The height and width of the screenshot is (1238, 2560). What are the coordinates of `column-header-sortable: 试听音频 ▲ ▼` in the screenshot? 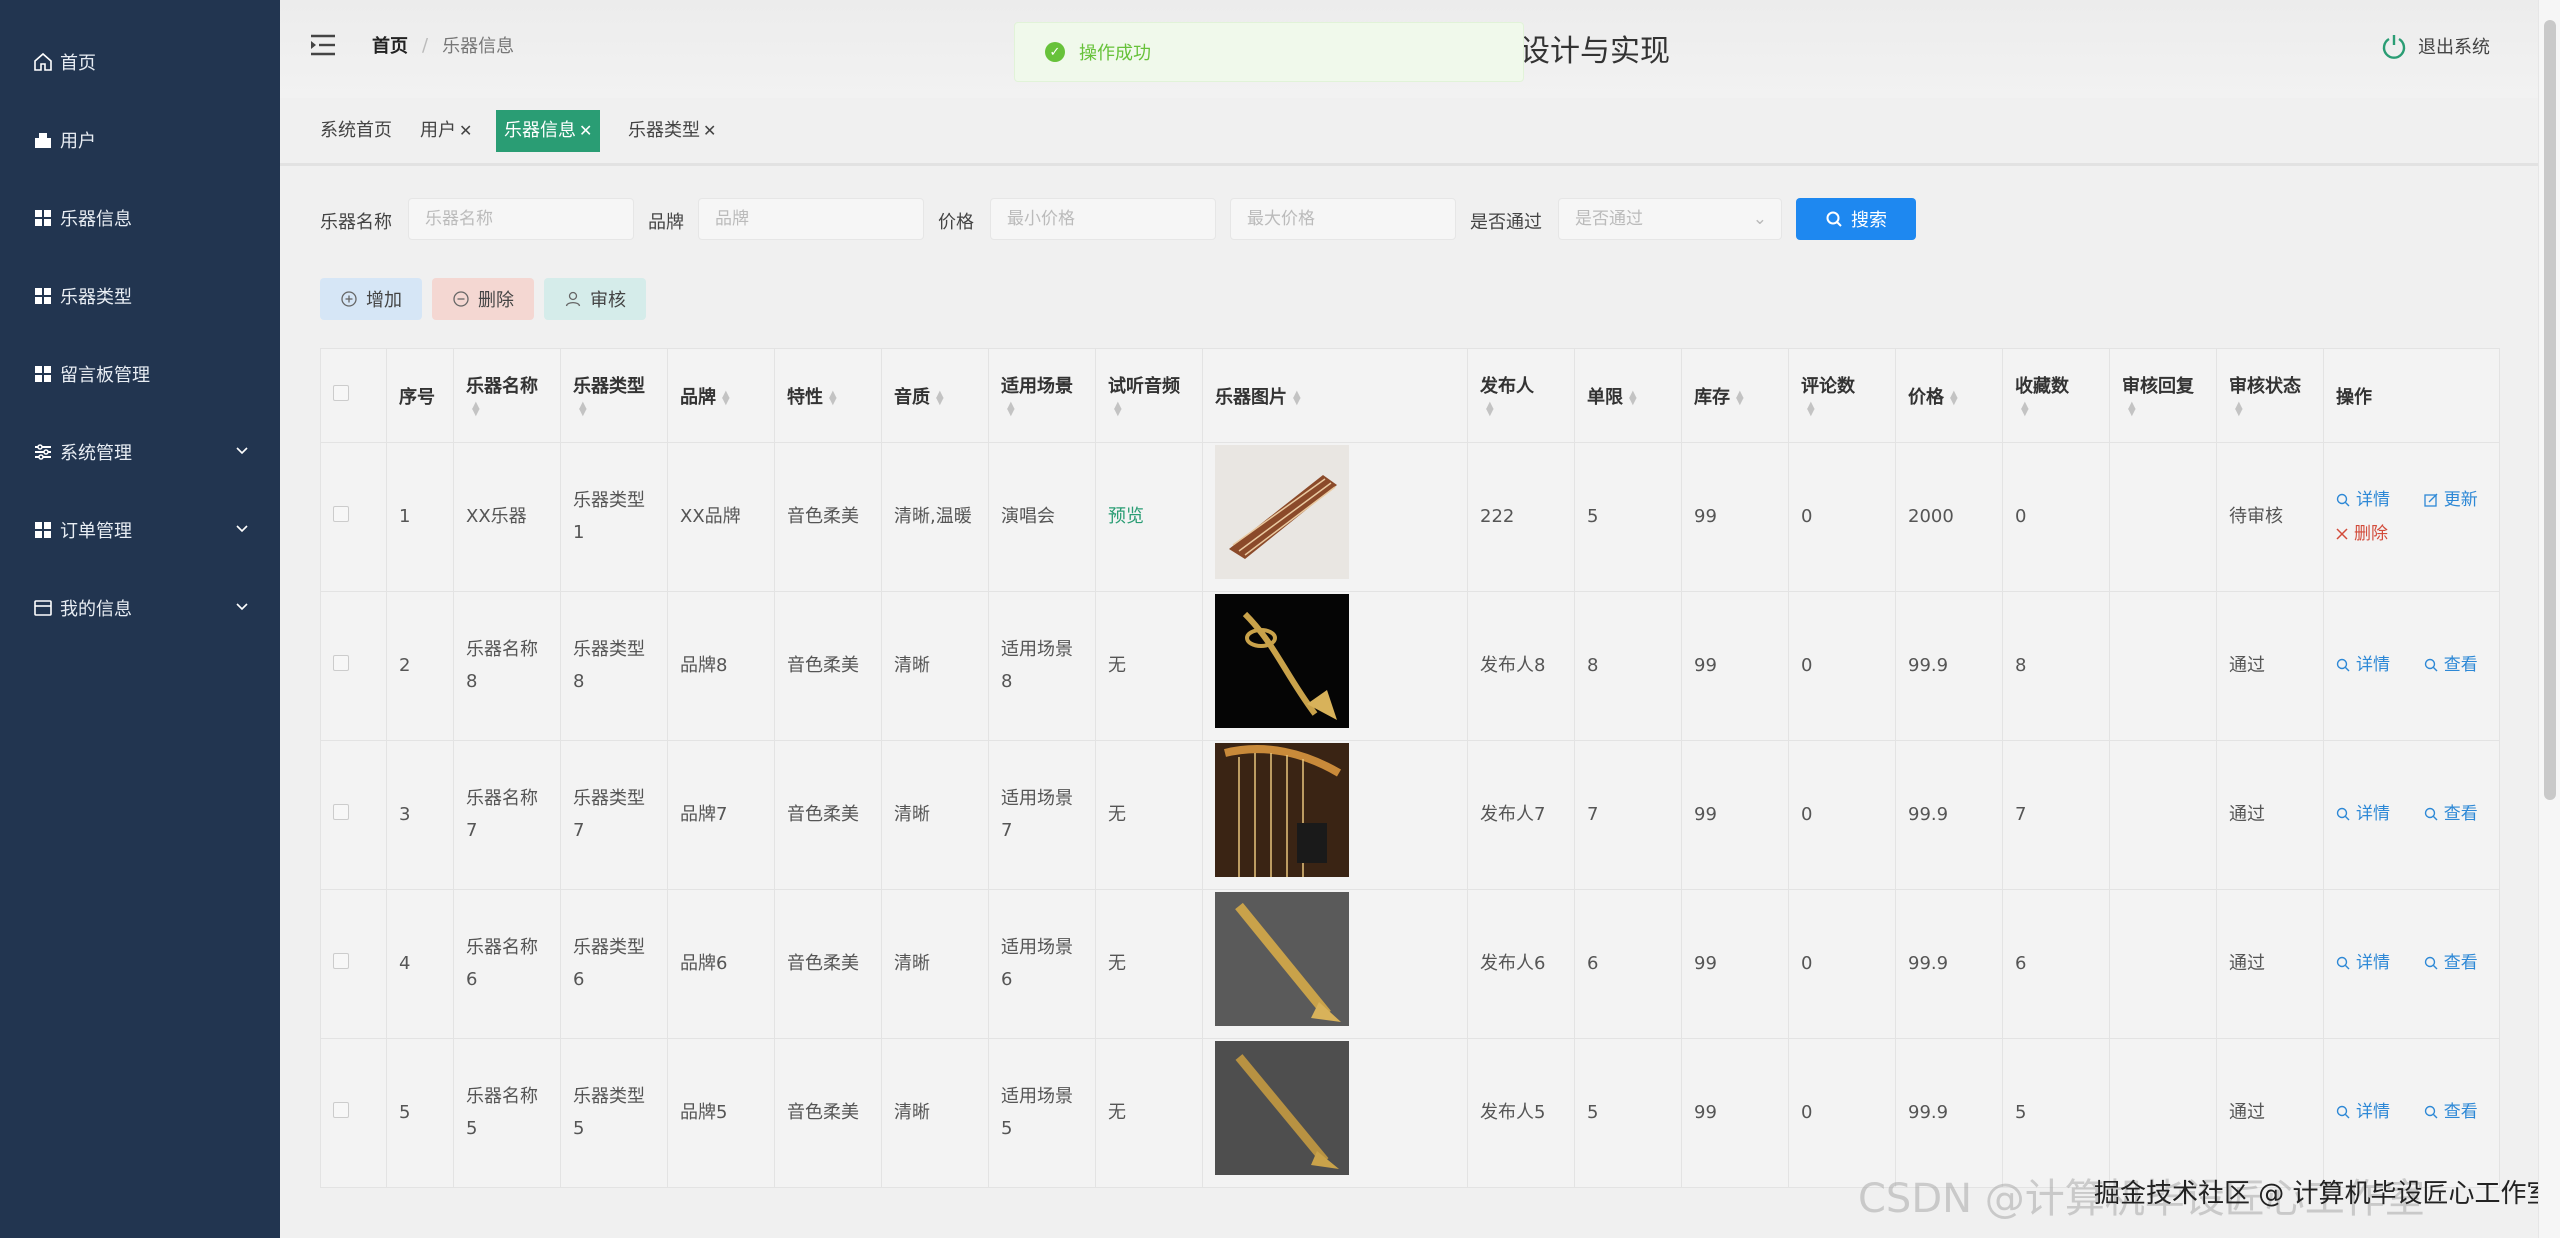 It's located at (1149, 395).